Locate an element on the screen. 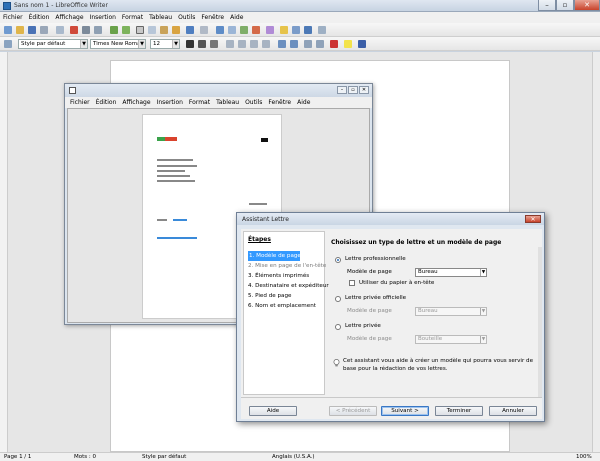  wizard-close-button: ✕ is located at coordinates (533, 219).